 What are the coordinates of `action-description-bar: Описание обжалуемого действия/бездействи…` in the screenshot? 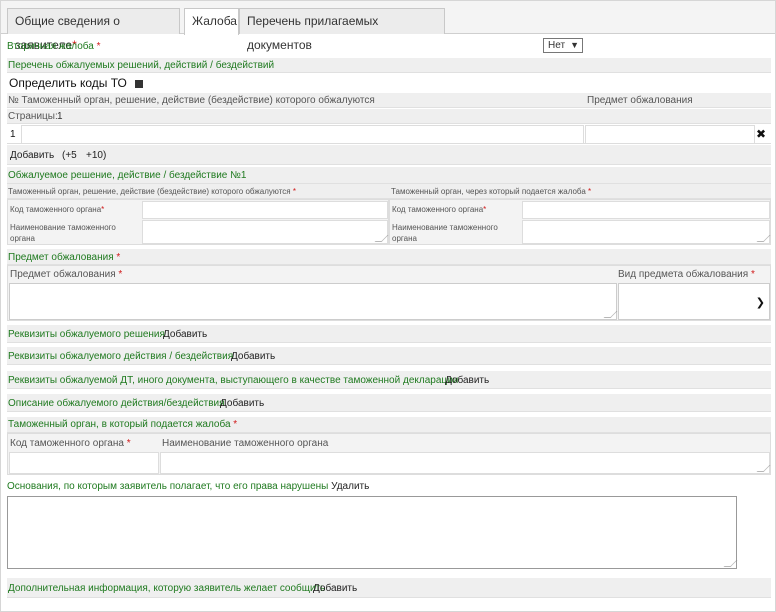 It's located at (389, 403).